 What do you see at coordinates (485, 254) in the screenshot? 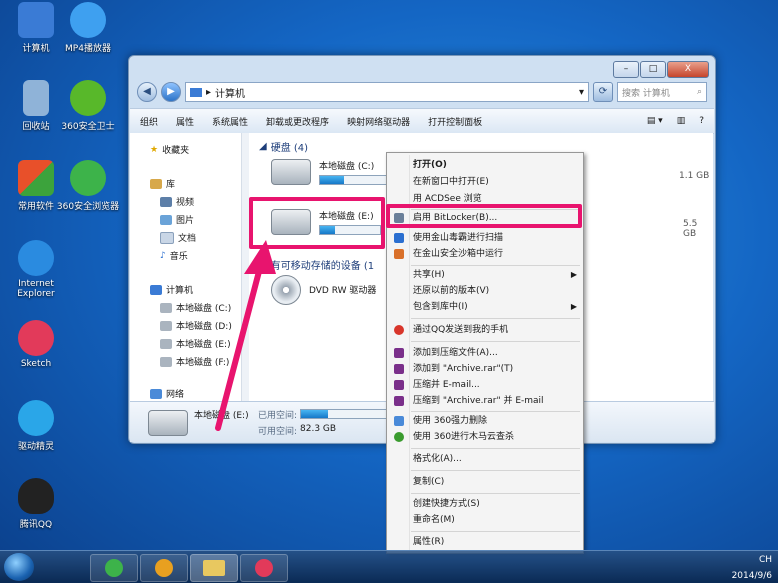
I see `menu-item-kingsoft-sandbox: 在金山安全沙箱中运行` at bounding box center [485, 254].